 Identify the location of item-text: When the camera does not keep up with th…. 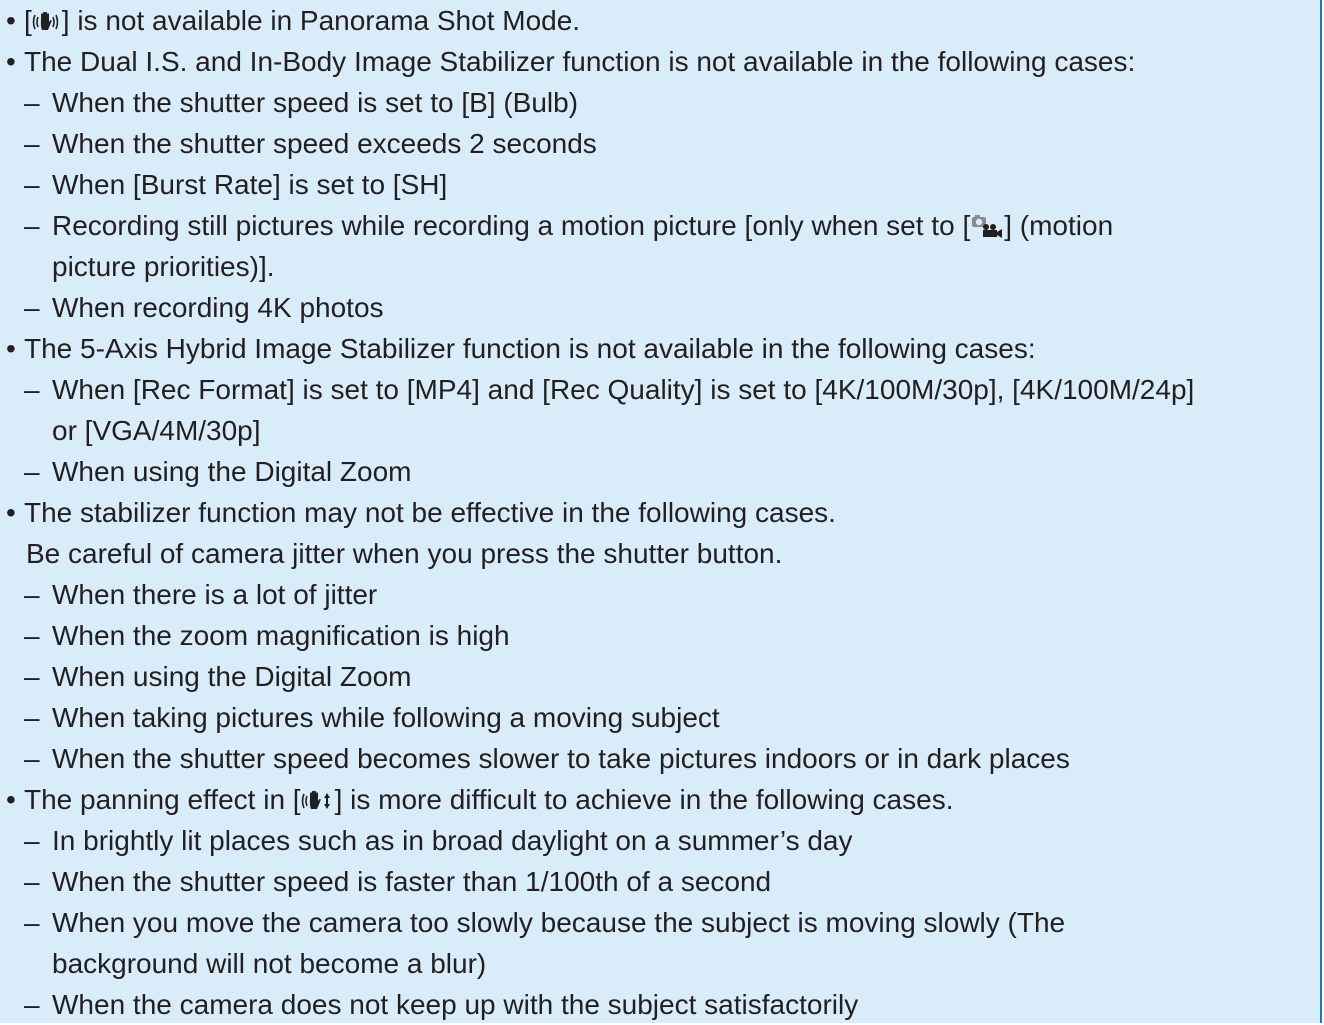
(455, 1004).